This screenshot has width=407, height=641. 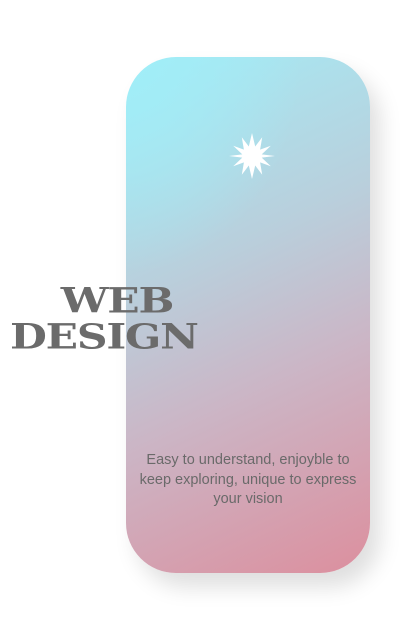 I want to click on hero-title: WEB DESIGN, so click(x=151, y=319).